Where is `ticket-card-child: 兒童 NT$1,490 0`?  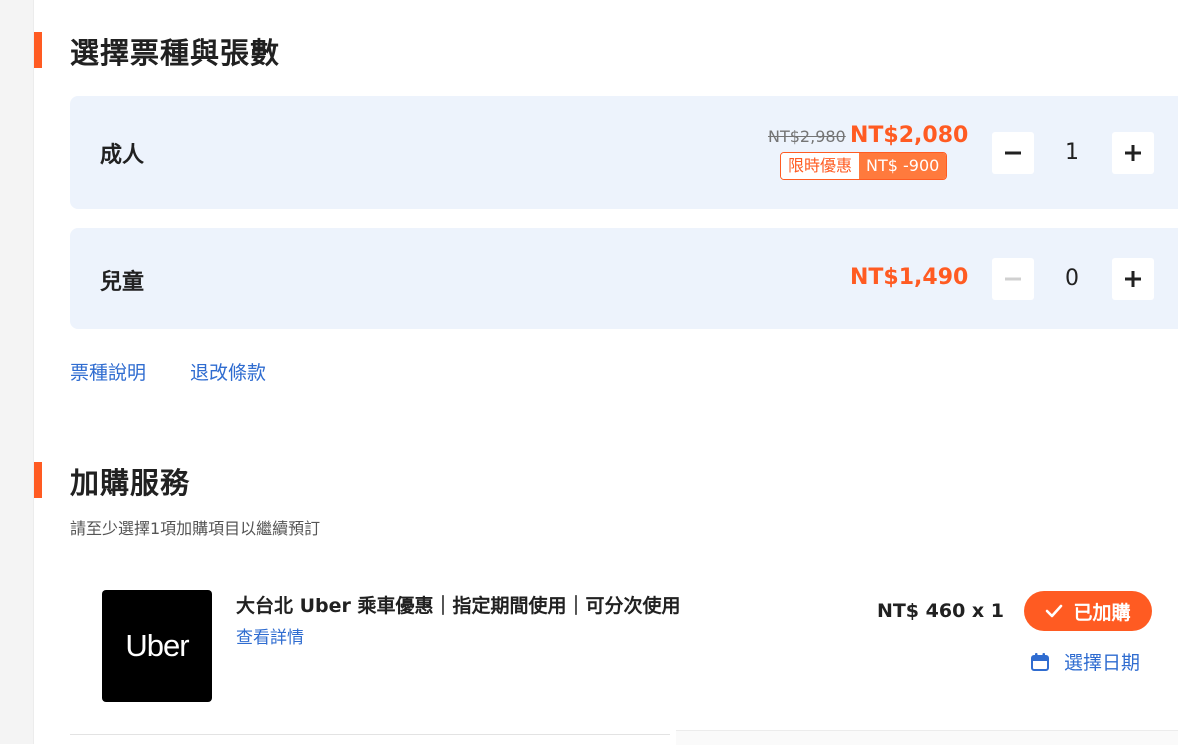
ticket-card-child: 兒童 NT$1,490 0 is located at coordinates (624, 278).